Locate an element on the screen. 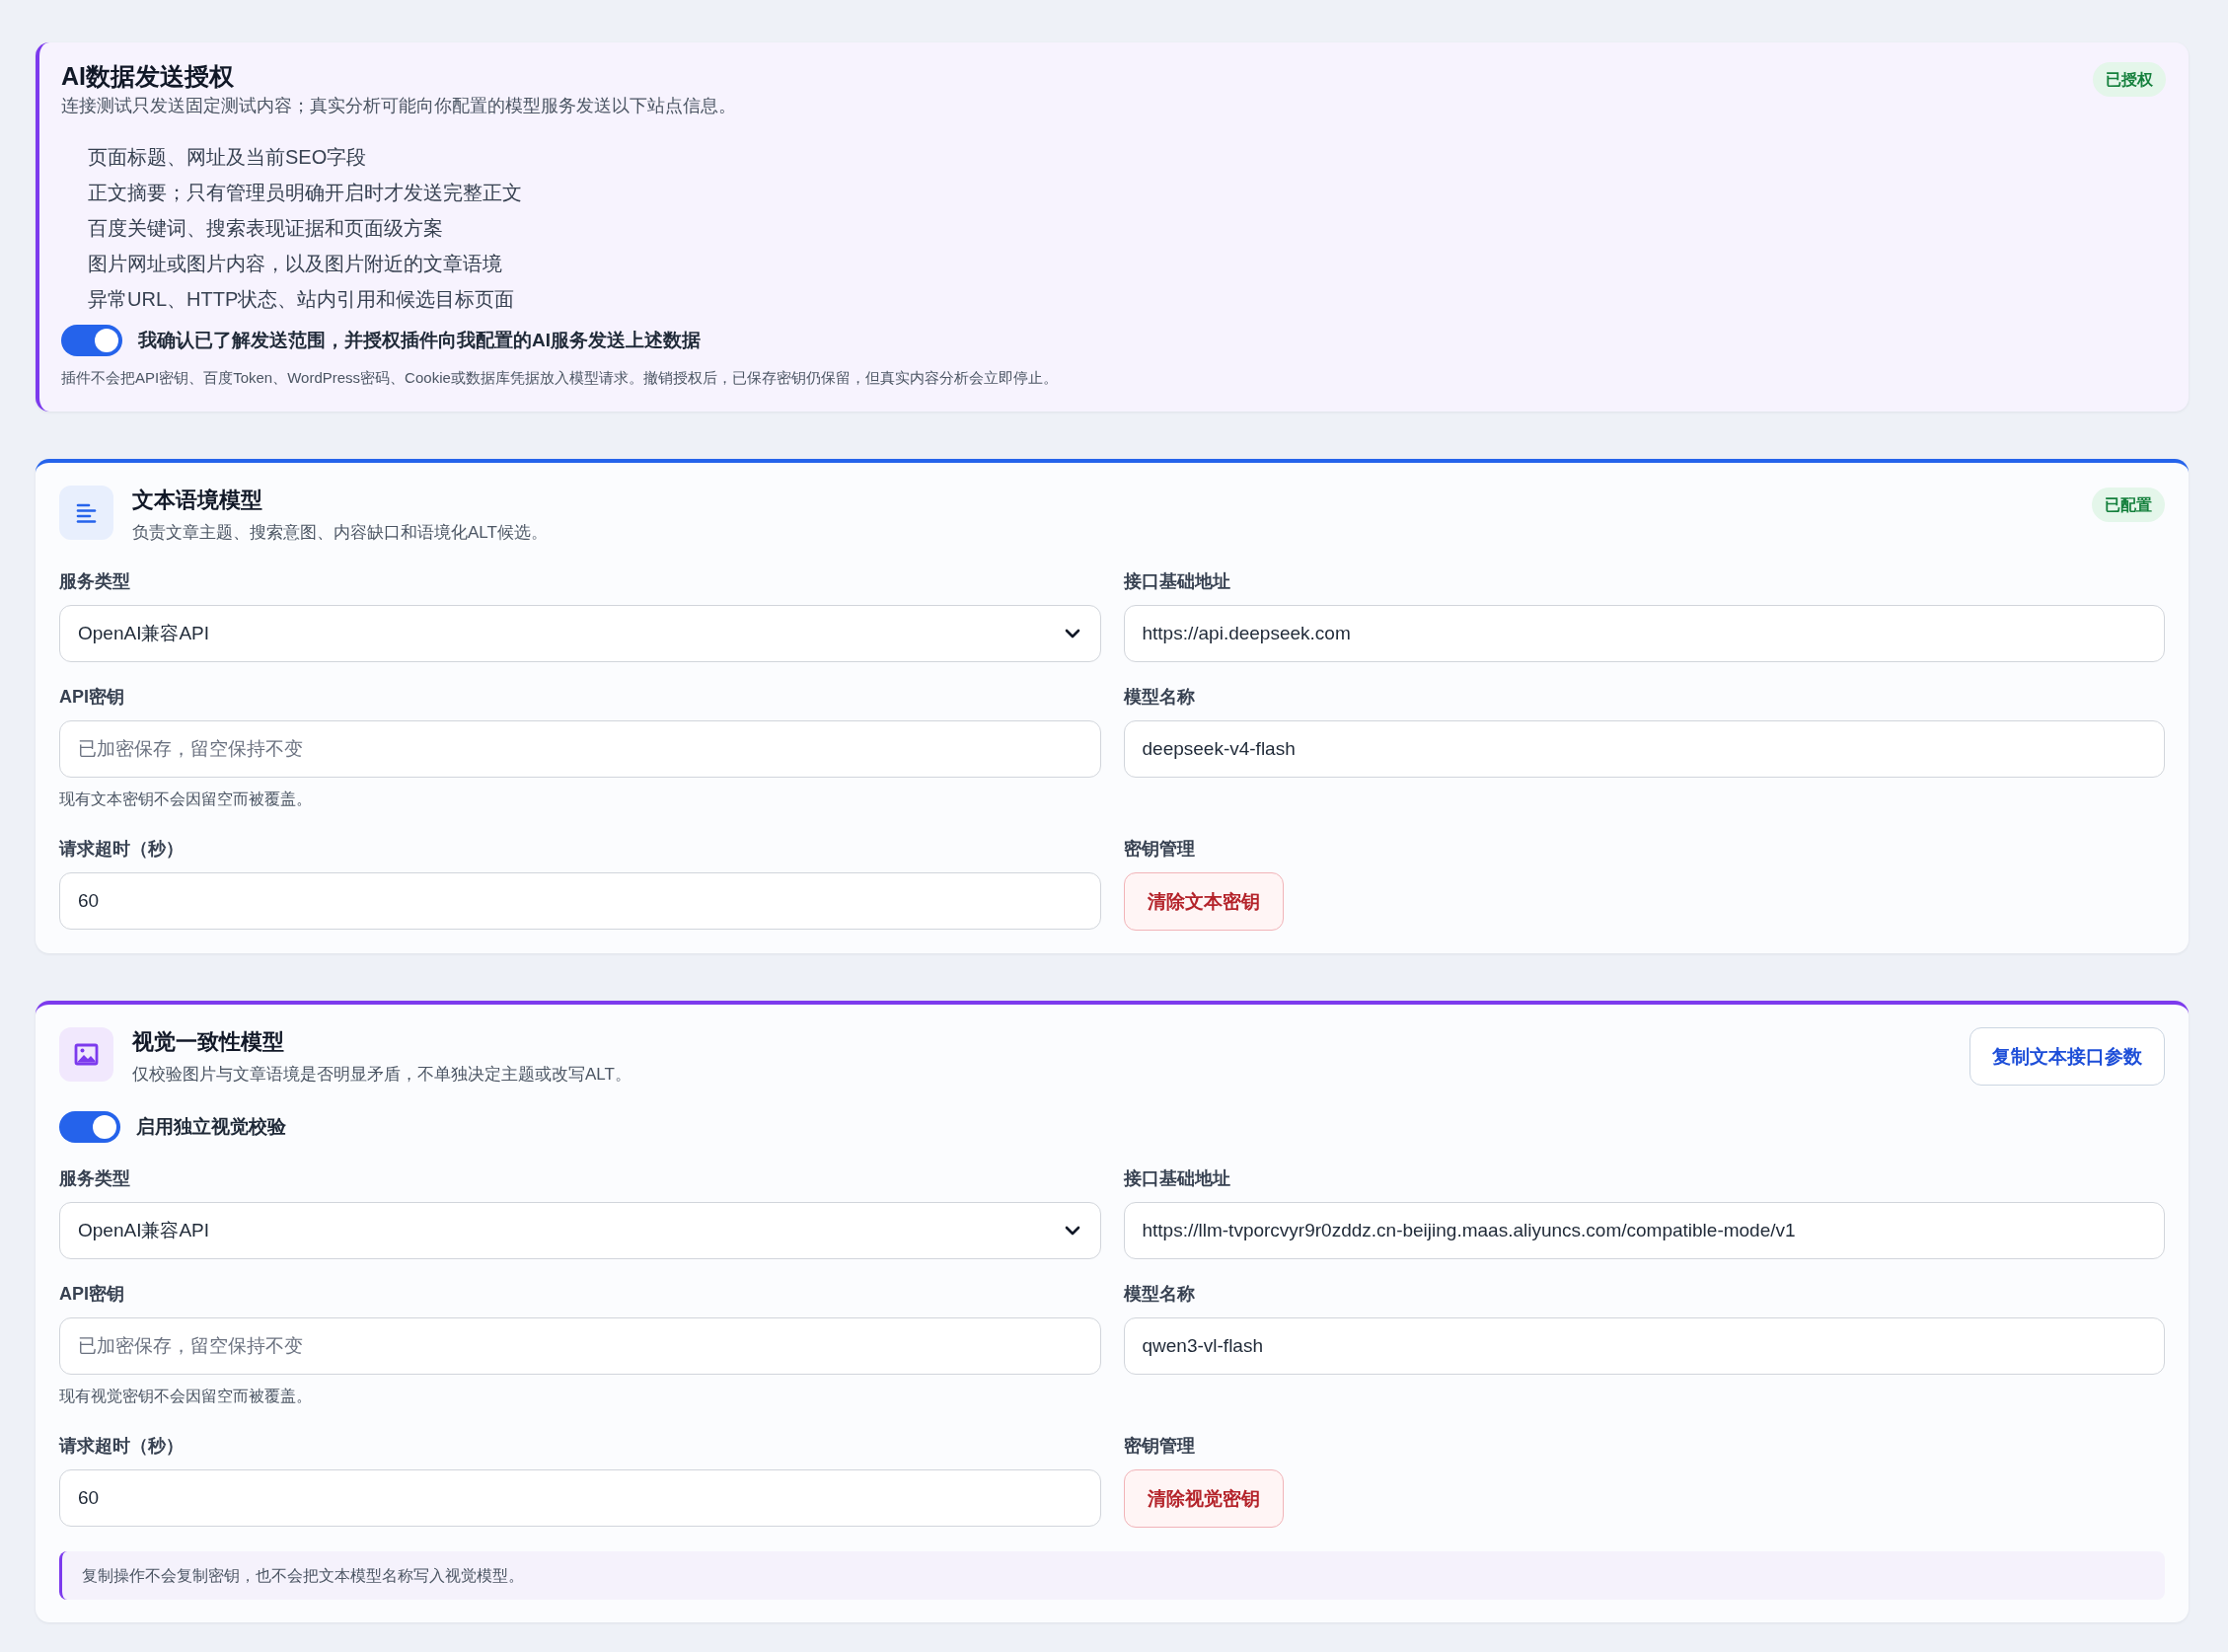 The image size is (2228, 1652). info-item: 页面标题、网址及当前SEO字段 is located at coordinates (227, 157).